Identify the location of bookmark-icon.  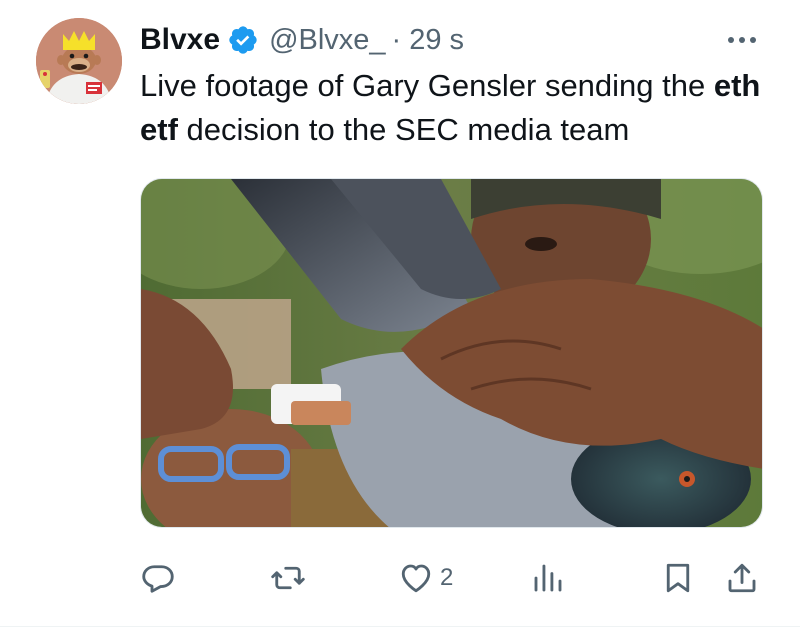
(678, 578).